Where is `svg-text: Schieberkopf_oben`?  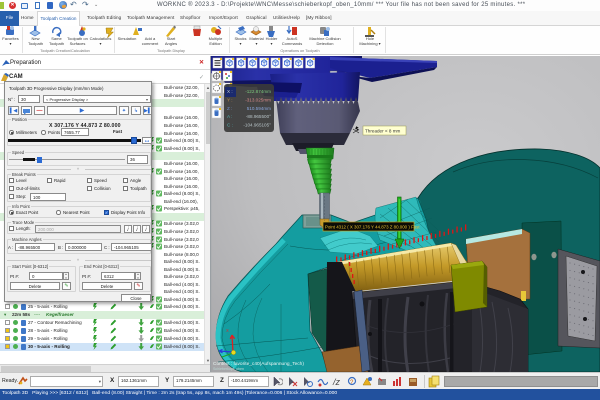 svg-text: Schieberkopf_oben is located at coordinates (228, 369).